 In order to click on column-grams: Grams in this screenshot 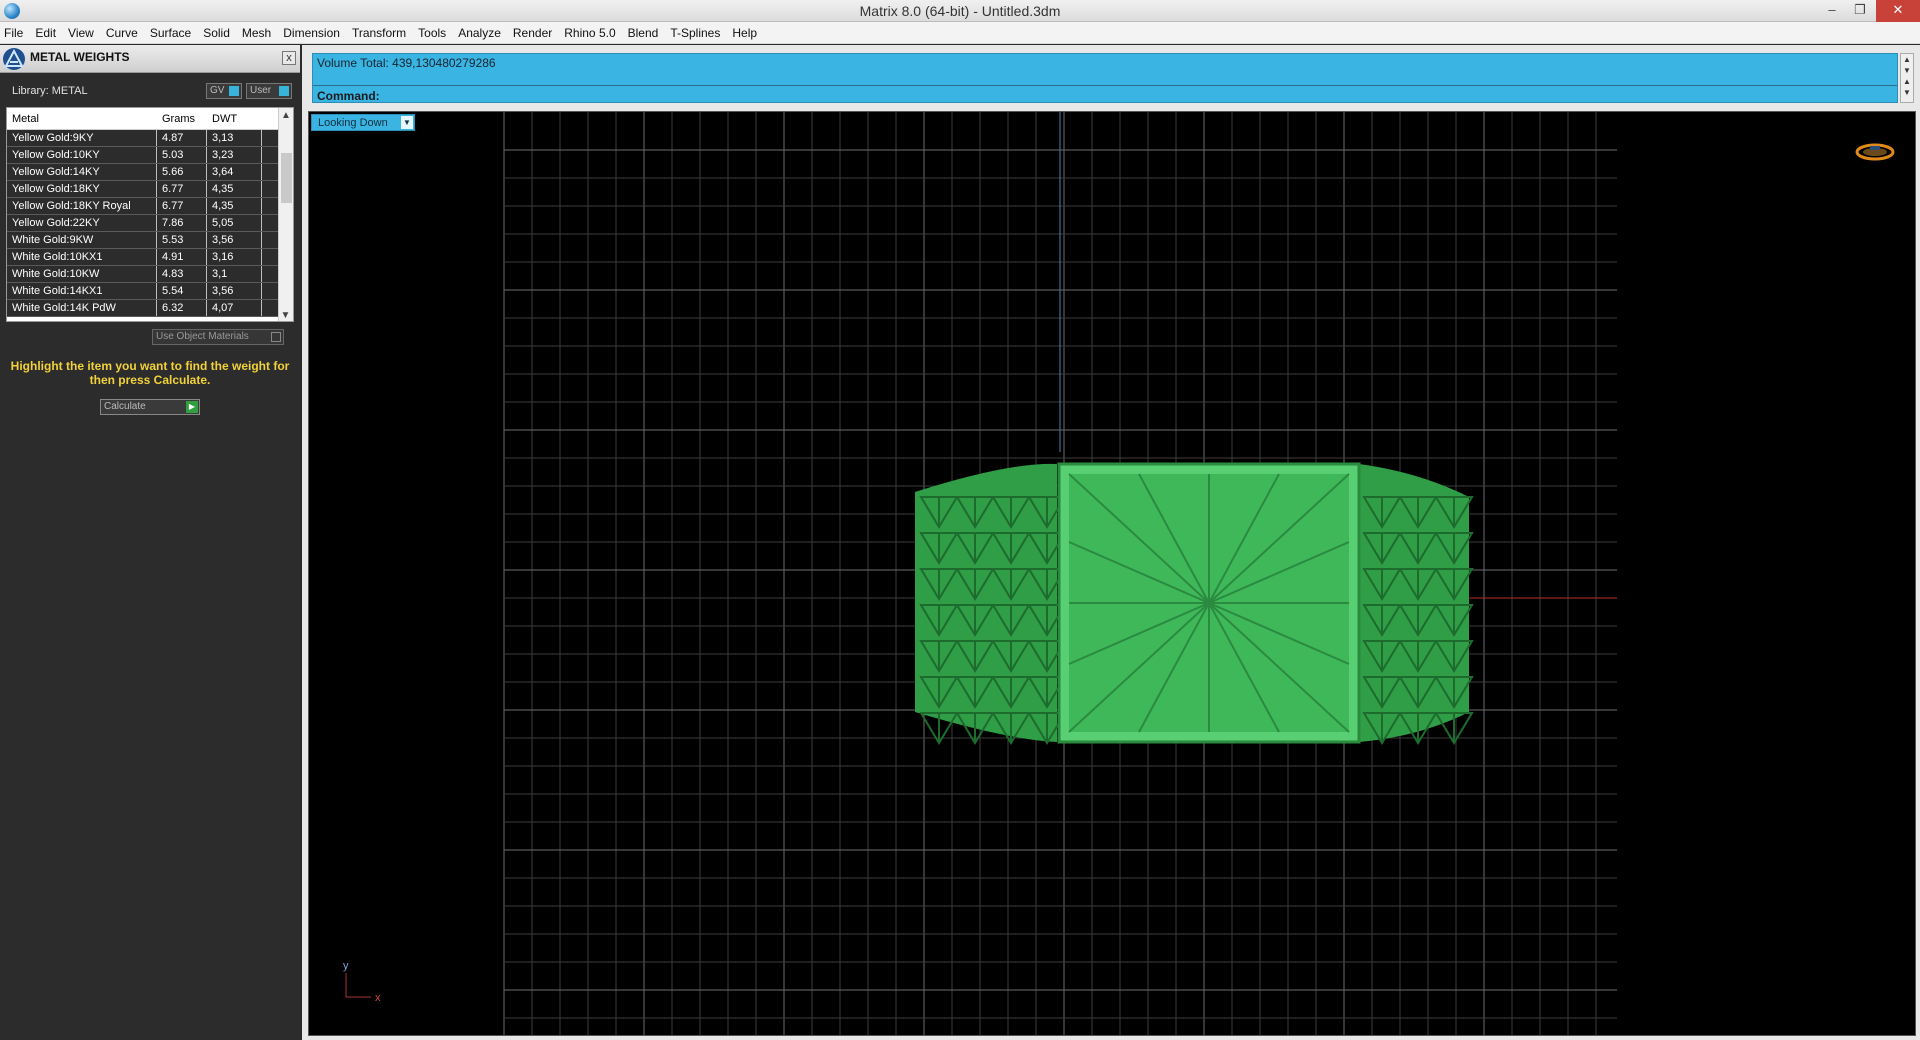, I will do `click(182, 118)`.